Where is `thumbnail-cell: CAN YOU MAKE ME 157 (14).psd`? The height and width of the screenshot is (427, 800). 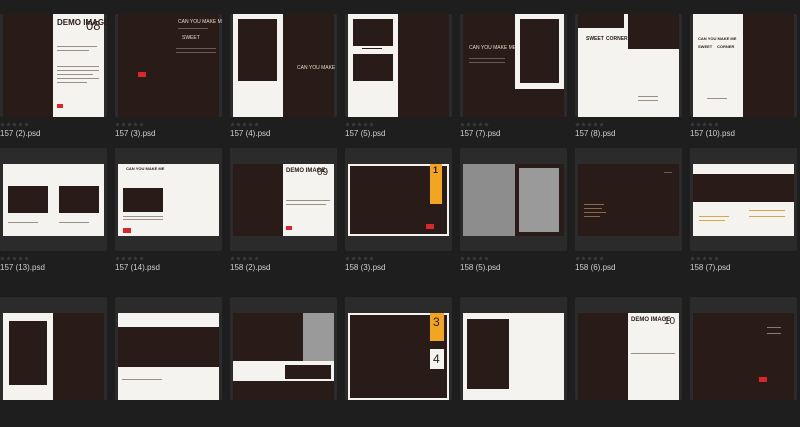 thumbnail-cell: CAN YOU MAKE ME 157 (14).psd is located at coordinates (168, 213).